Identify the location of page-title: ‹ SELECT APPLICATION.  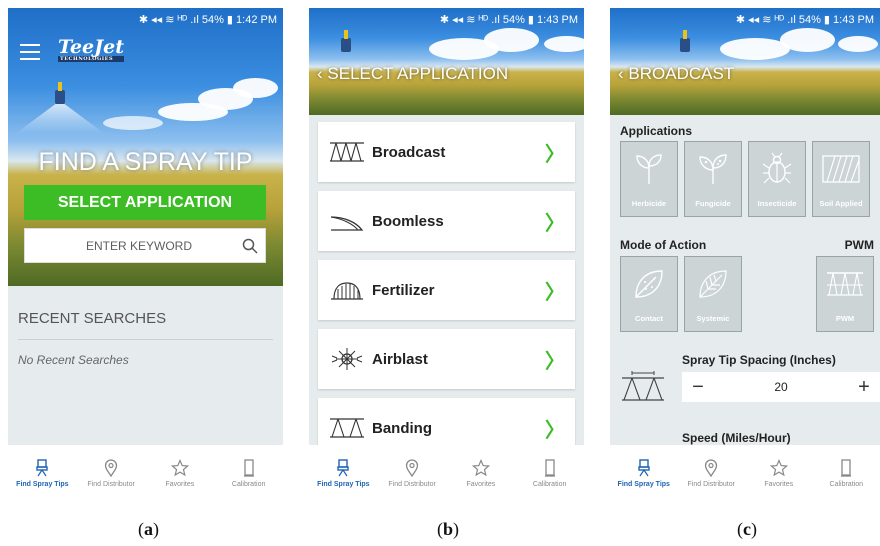
(412, 74).